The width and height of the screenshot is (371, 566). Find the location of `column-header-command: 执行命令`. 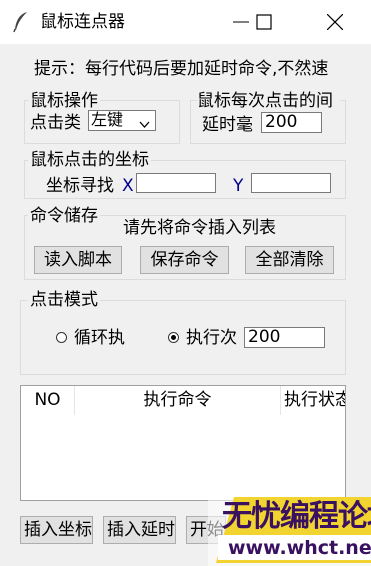

column-header-command: 执行命令 is located at coordinates (178, 400).